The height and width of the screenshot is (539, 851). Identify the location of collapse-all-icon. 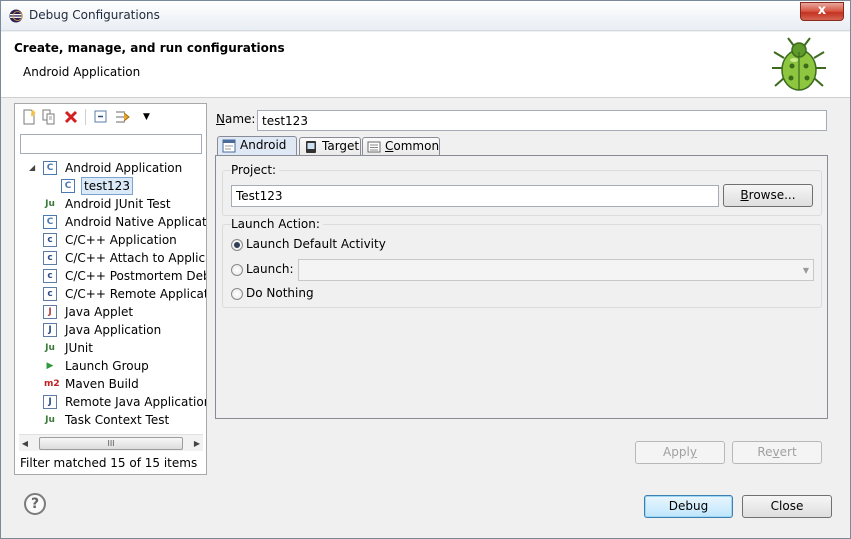
(101, 117).